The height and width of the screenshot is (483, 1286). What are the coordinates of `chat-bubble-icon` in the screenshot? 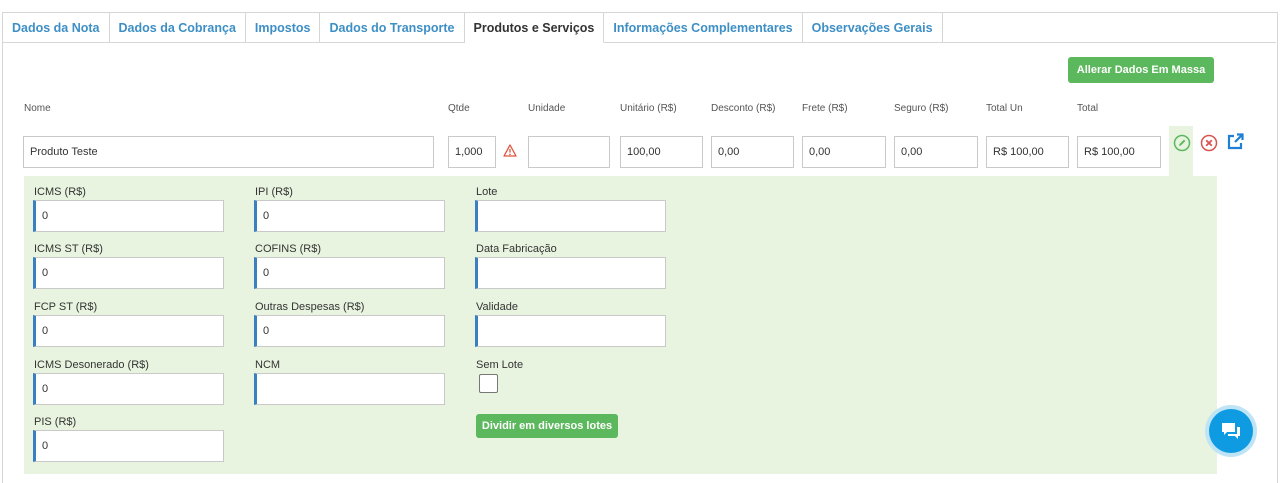 It's located at (1231, 431).